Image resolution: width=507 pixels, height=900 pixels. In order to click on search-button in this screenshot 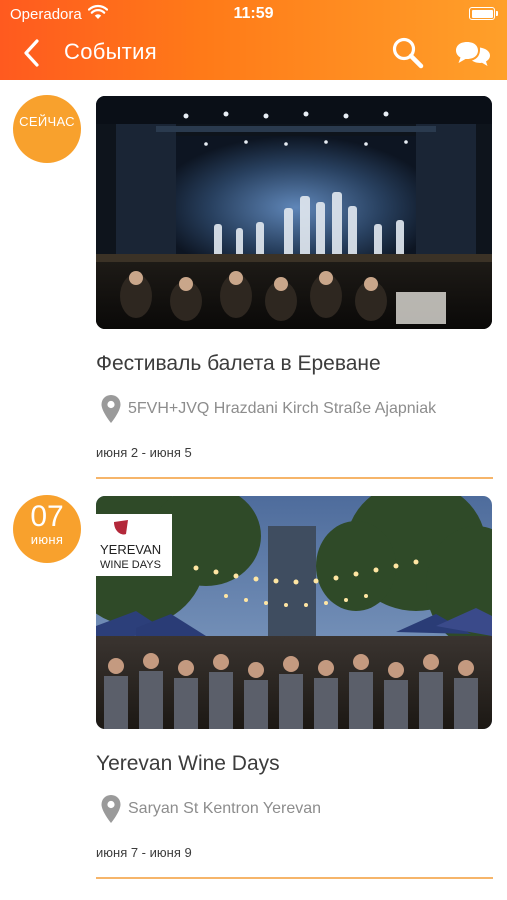, I will do `click(408, 53)`.